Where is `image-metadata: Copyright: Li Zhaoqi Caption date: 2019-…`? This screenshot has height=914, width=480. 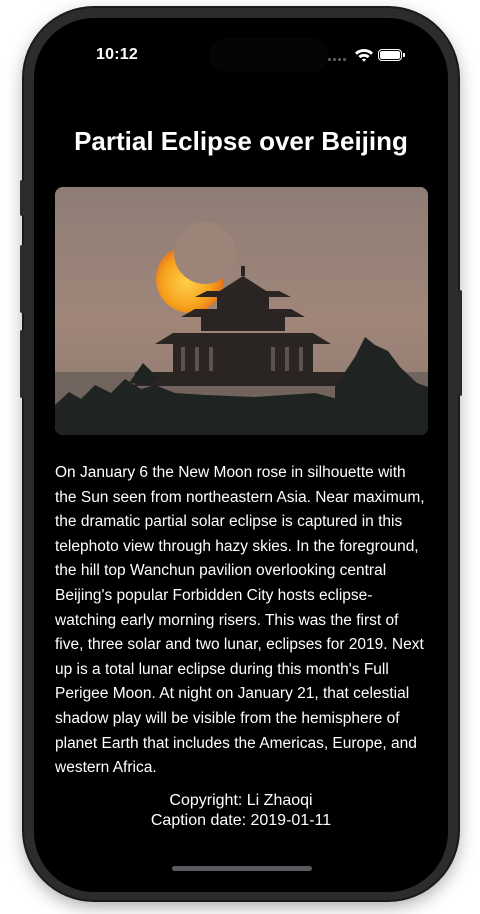
image-metadata: Copyright: Li Zhaoqi Caption date: 2019-… is located at coordinates (241, 811).